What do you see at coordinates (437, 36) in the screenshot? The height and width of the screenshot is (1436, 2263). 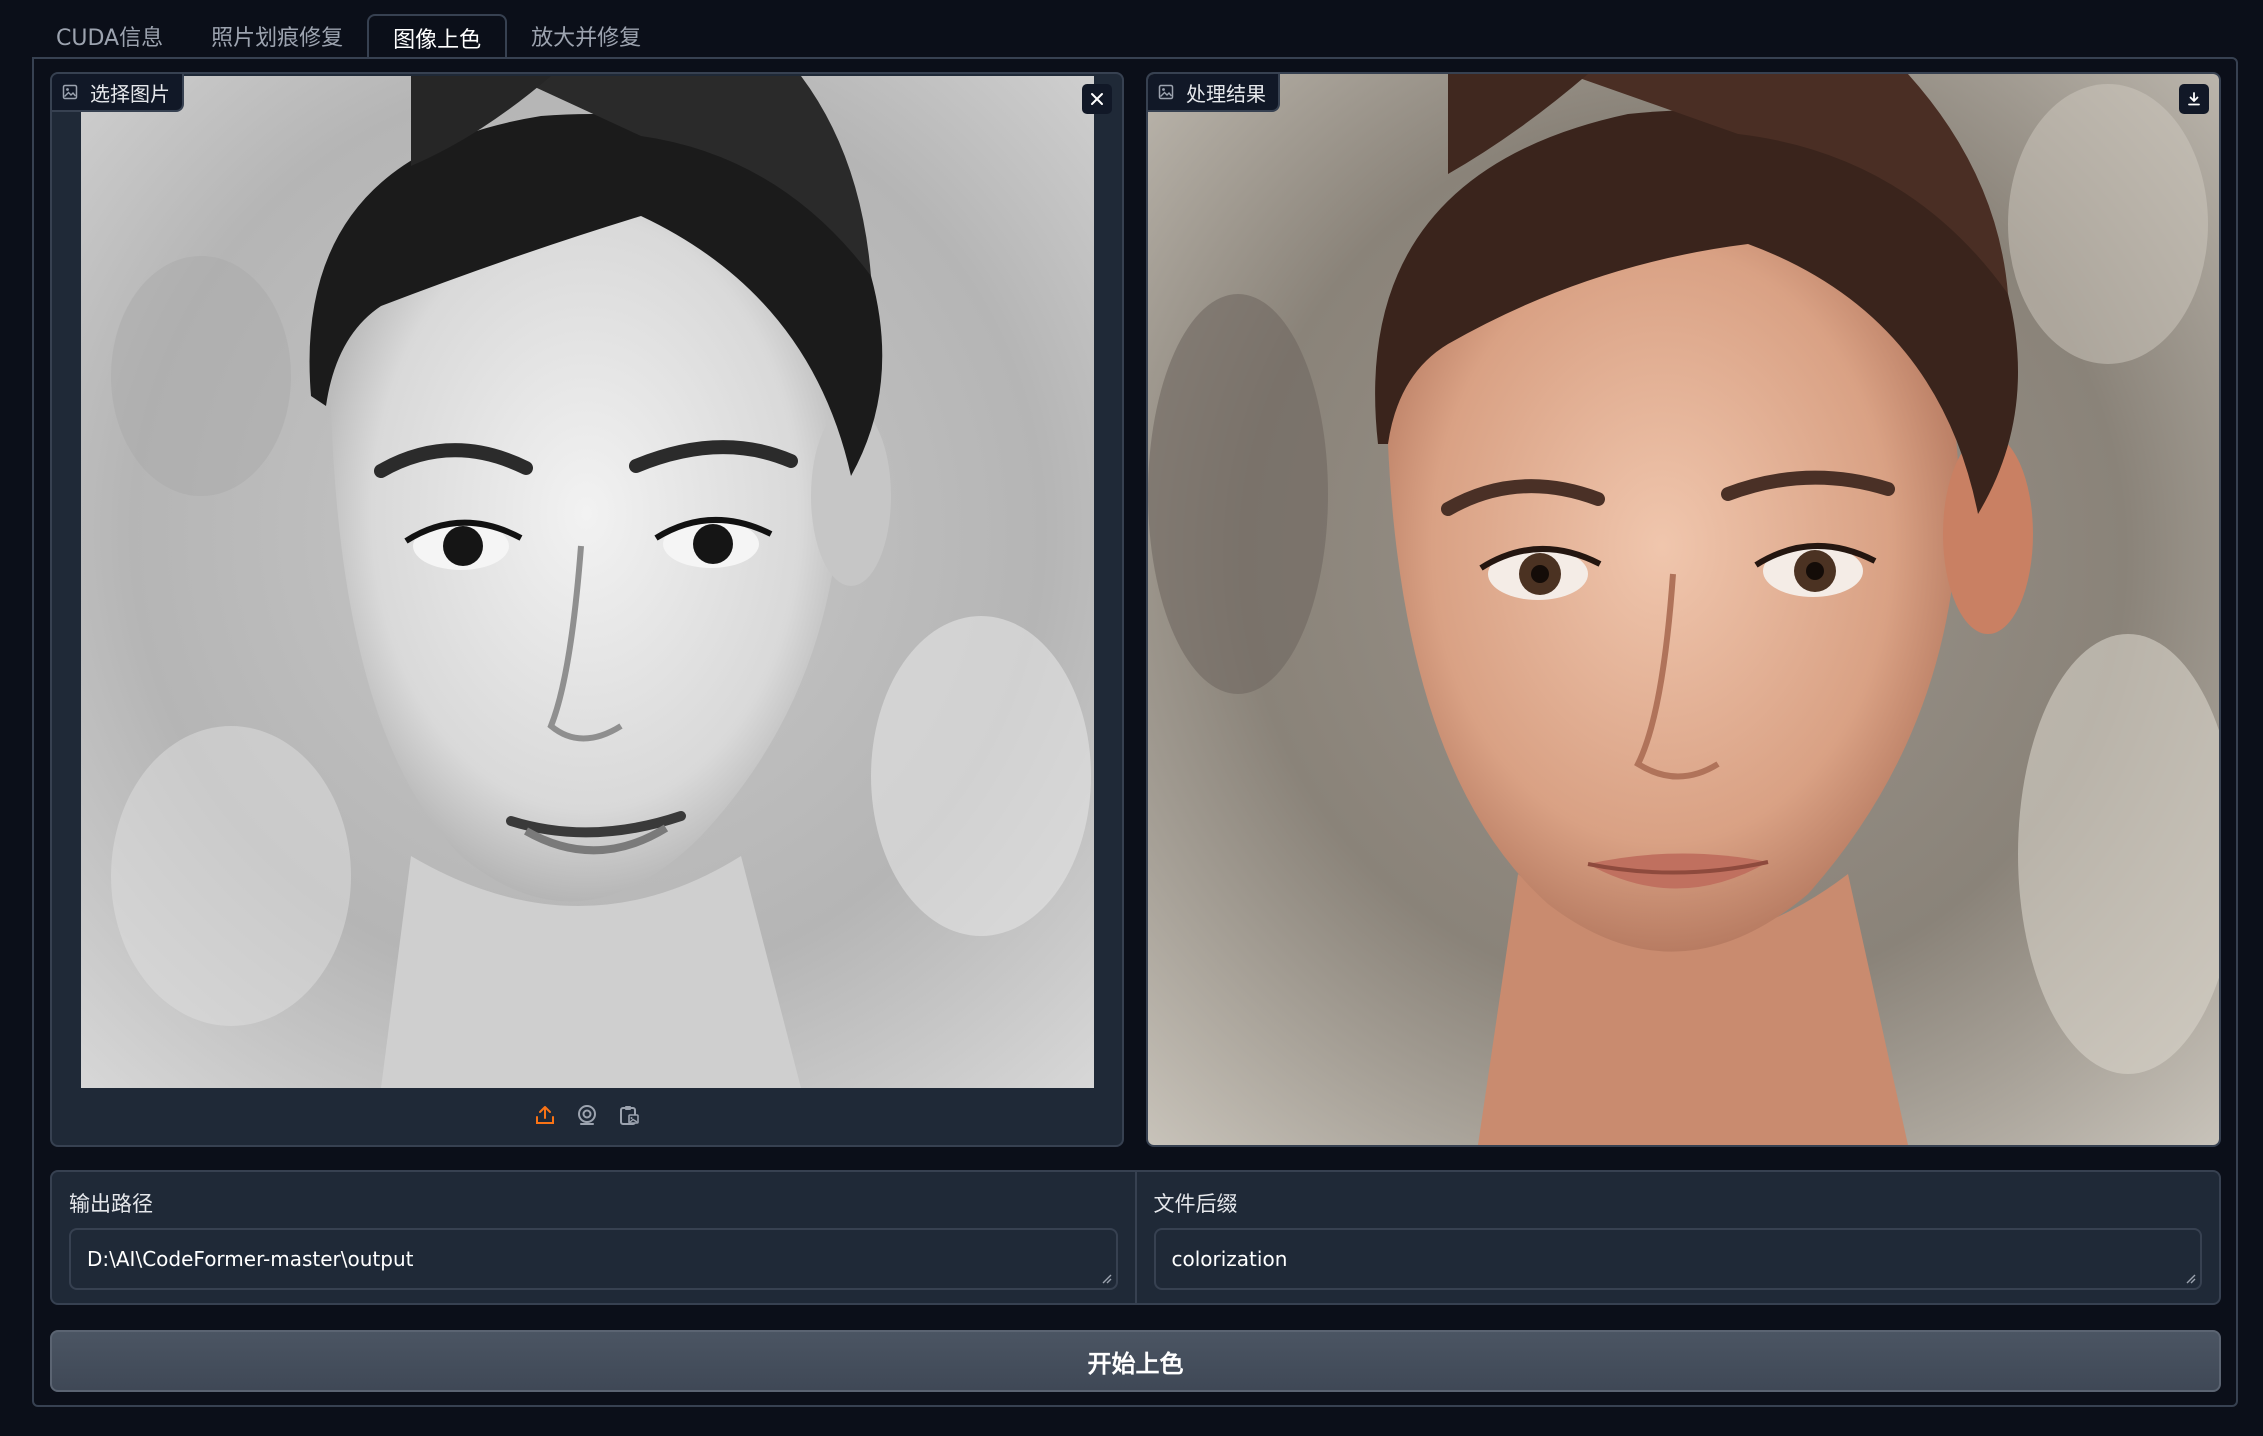 I see `tab-colorization: 图像上色` at bounding box center [437, 36].